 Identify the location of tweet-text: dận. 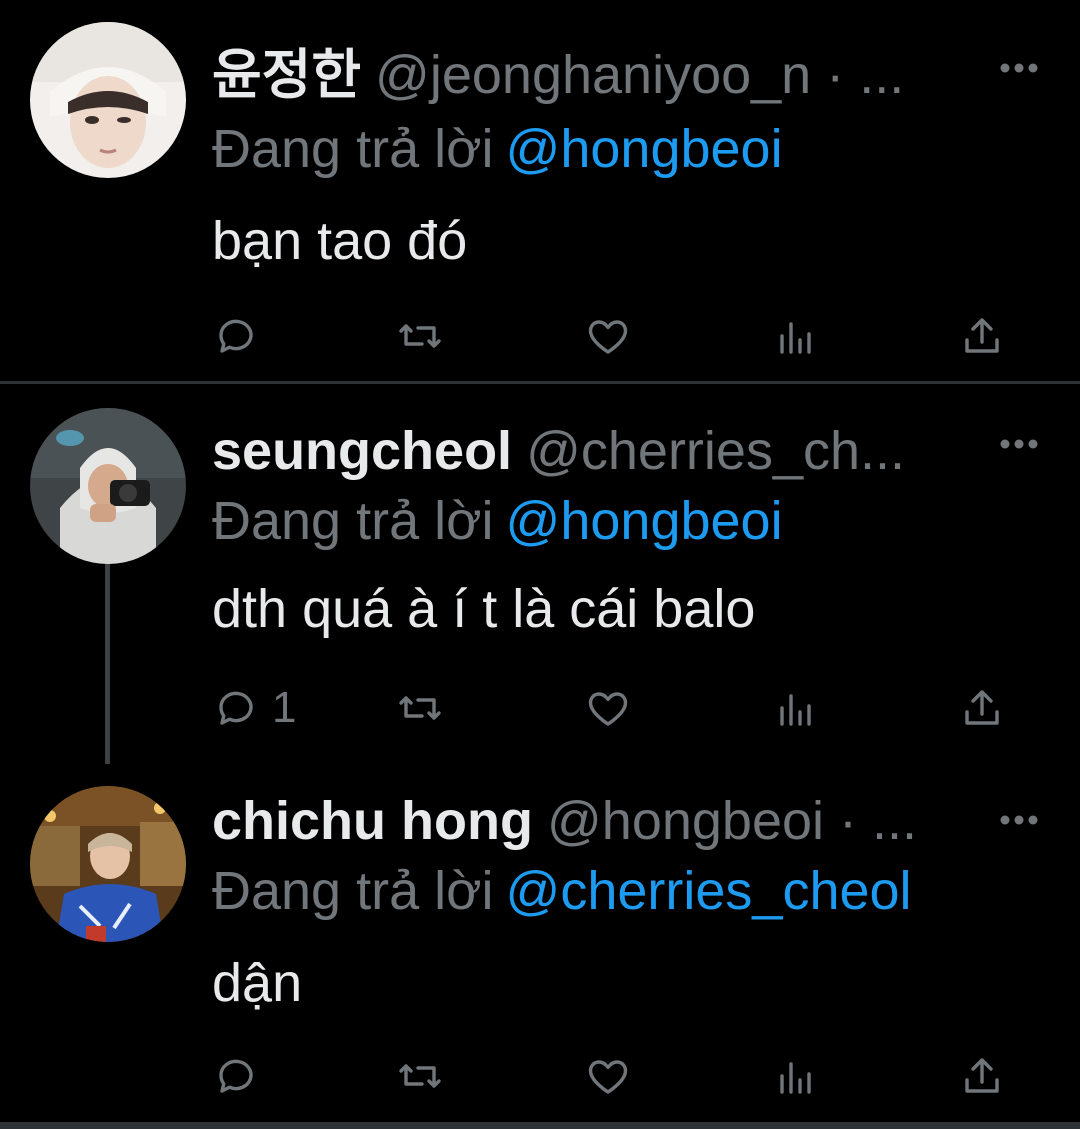
(257, 983).